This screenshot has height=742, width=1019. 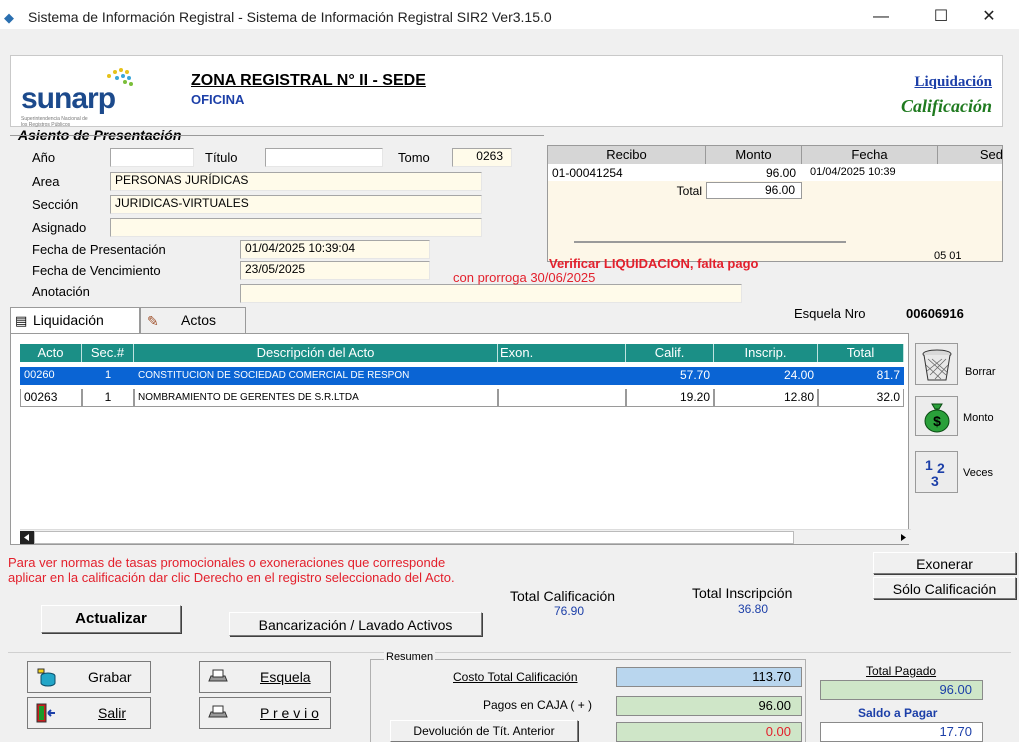 I want to click on anotacion-label: Anotación, so click(x=61, y=291).